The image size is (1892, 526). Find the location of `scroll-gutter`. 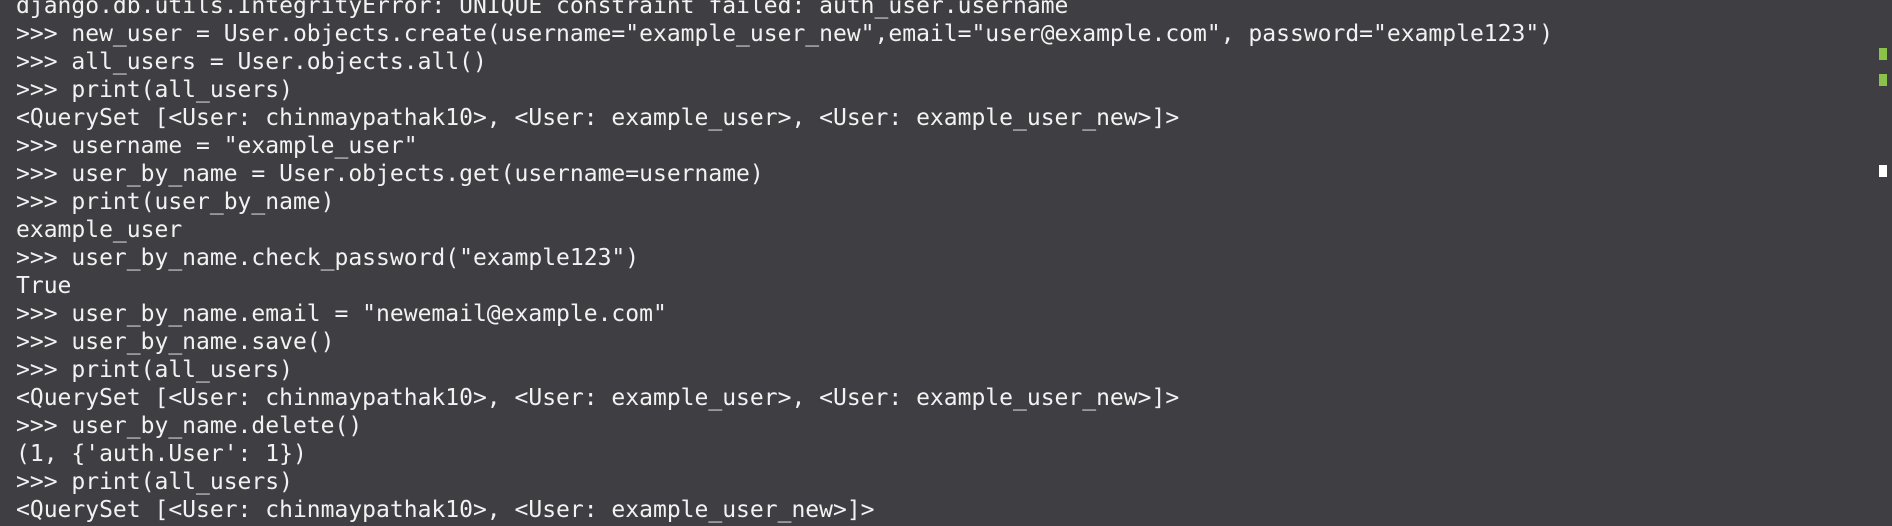

scroll-gutter is located at coordinates (1874, 263).